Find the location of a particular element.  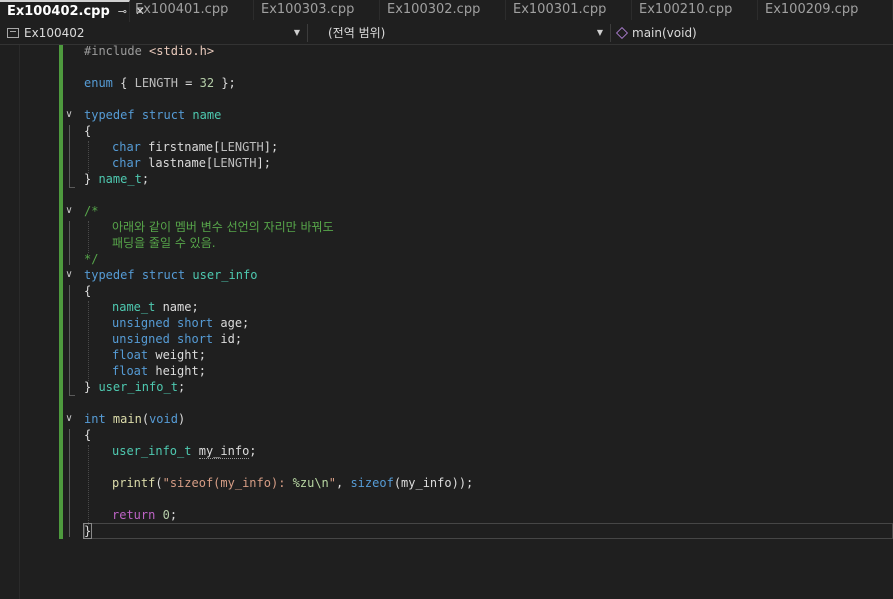

tab-ex100402: Ex100402.cpp ⊸ ✕ is located at coordinates (72, 11).